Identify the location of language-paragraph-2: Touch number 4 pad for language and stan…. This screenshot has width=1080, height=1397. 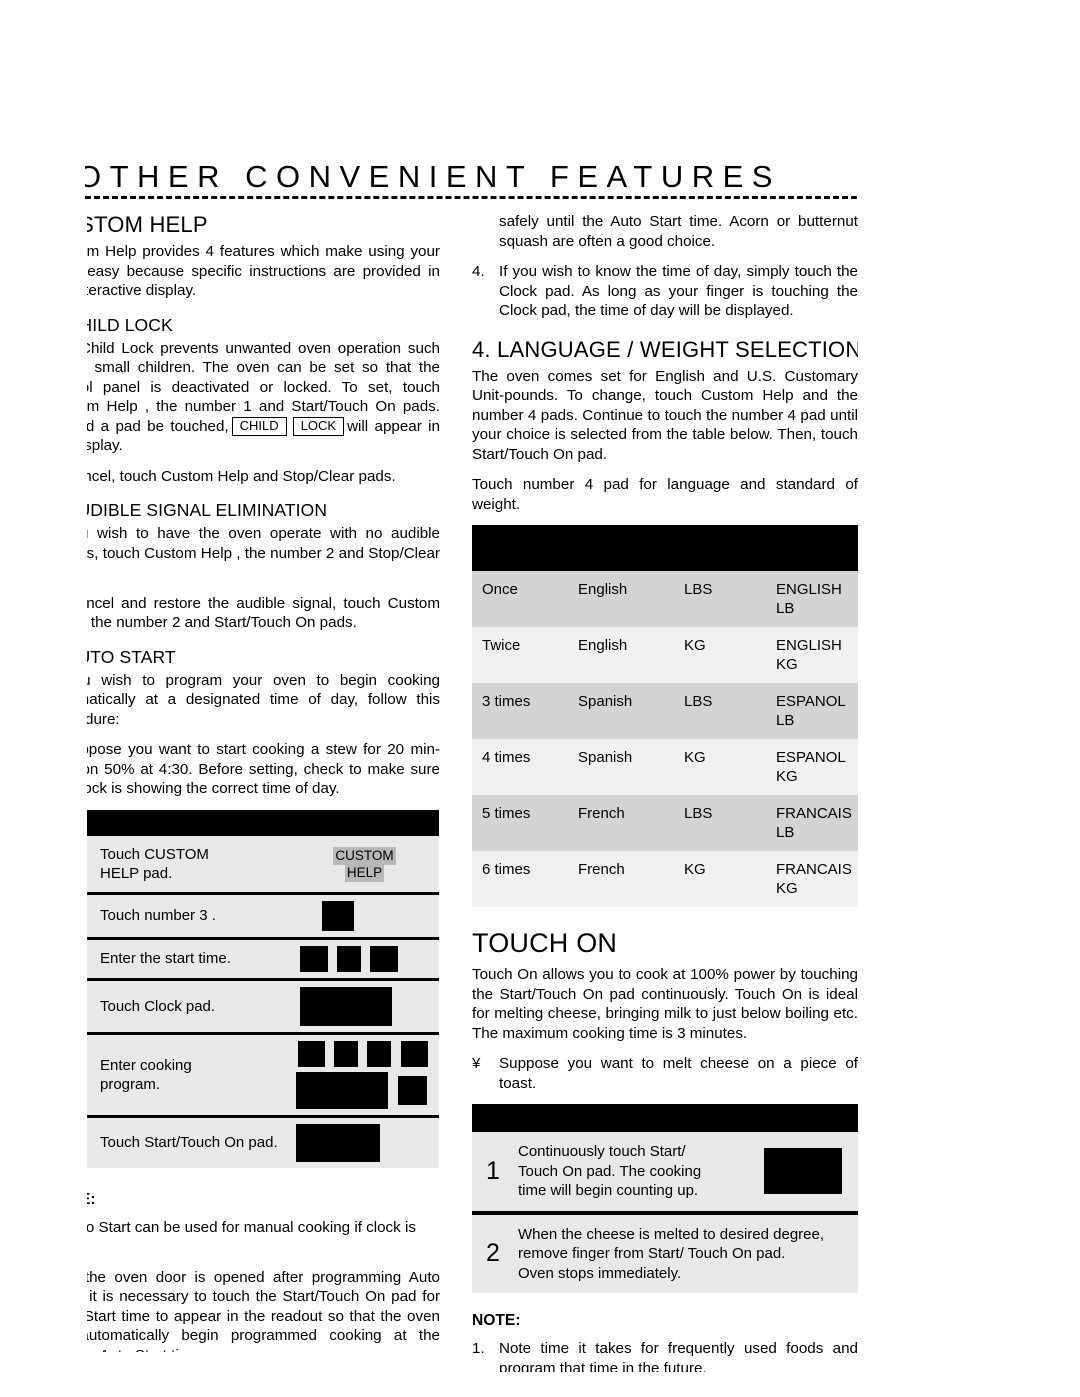
(665, 494).